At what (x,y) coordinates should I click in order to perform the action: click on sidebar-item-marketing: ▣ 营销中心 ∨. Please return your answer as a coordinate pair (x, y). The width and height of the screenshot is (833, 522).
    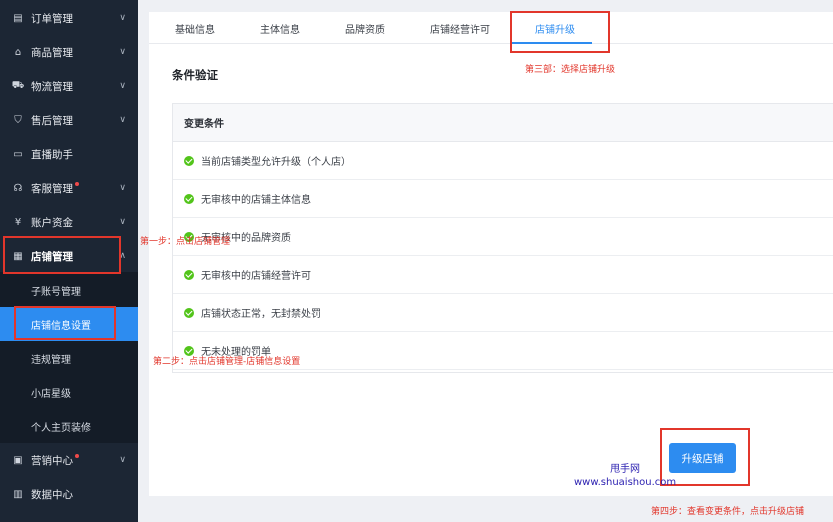
    Looking at the image, I should click on (69, 460).